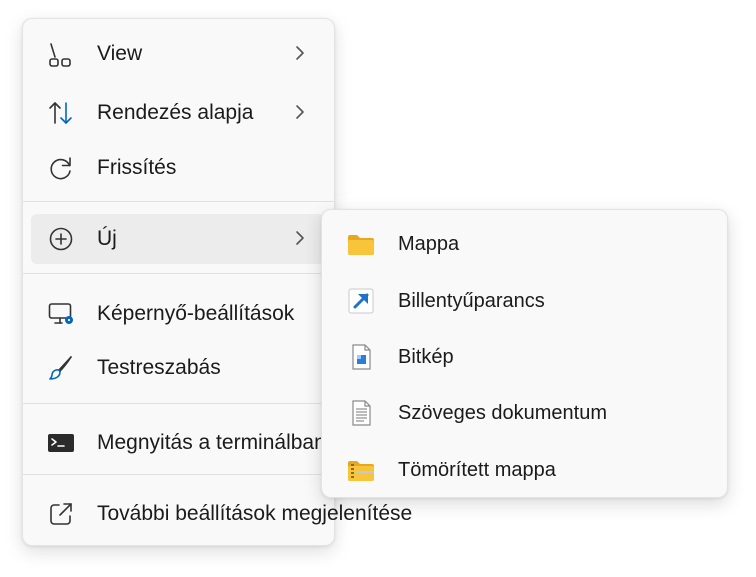 This screenshot has width=756, height=577. What do you see at coordinates (503, 413) in the screenshot?
I see `submenu-item-label: Szöveges dokumentum` at bounding box center [503, 413].